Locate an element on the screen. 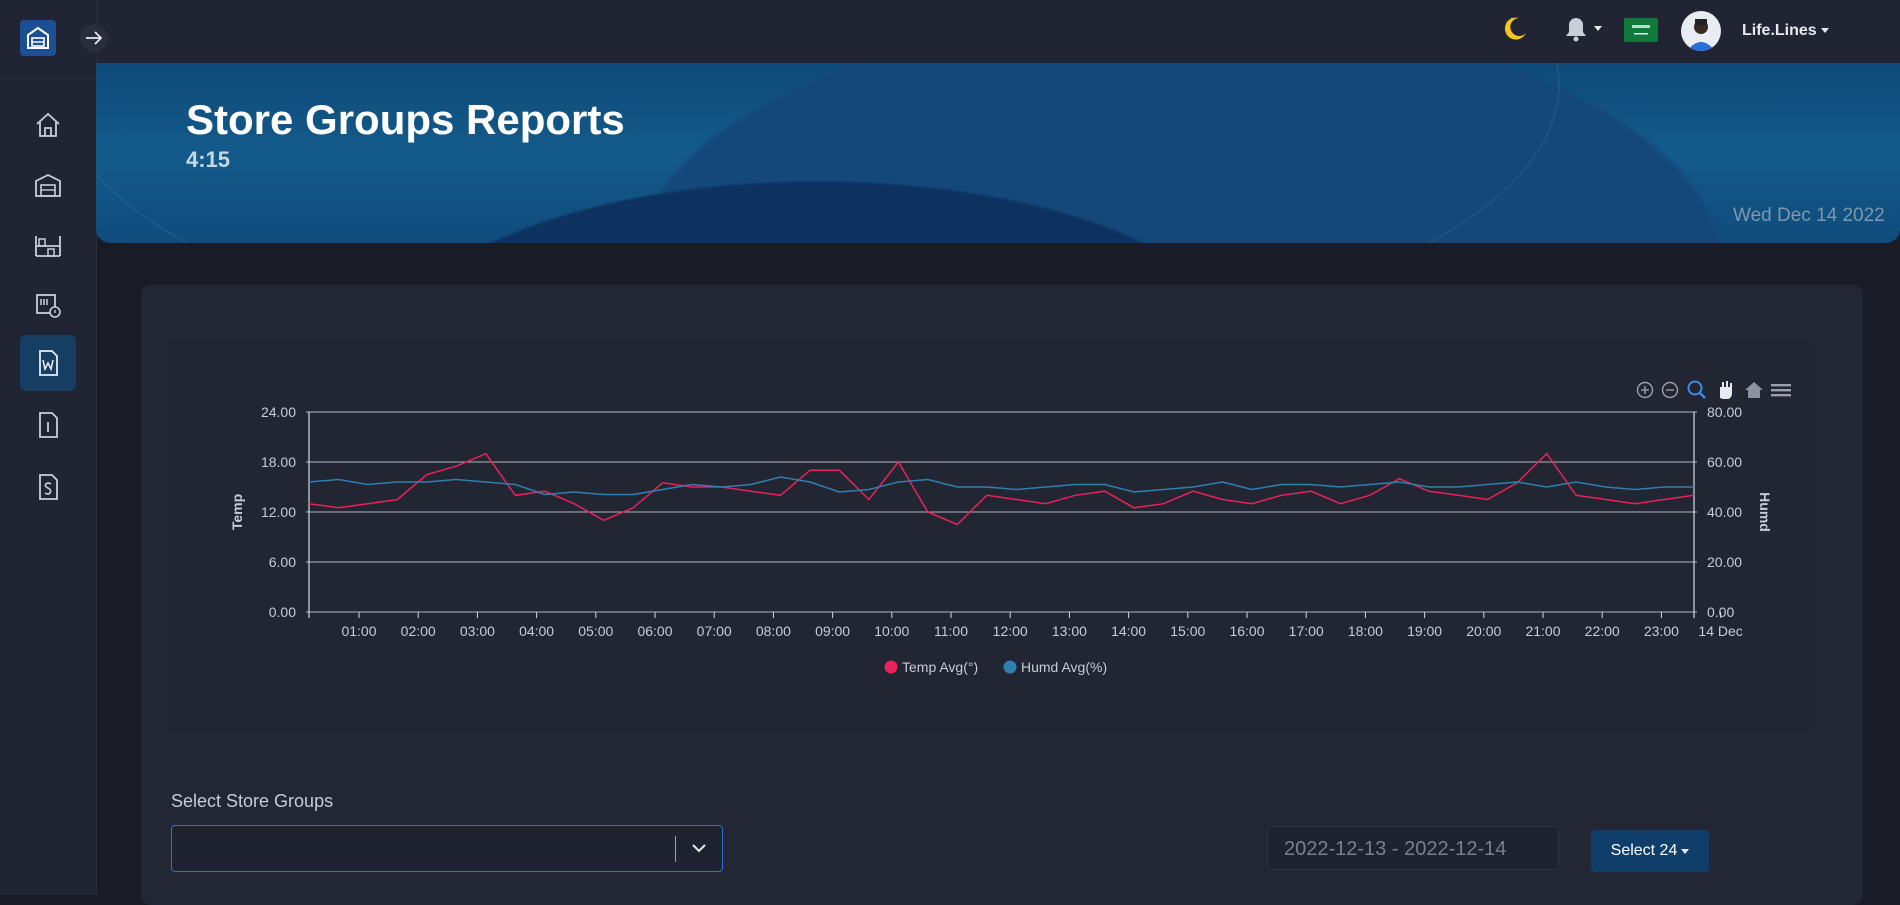 The width and height of the screenshot is (1900, 905). sidebar-divider is located at coordinates (48, 78).